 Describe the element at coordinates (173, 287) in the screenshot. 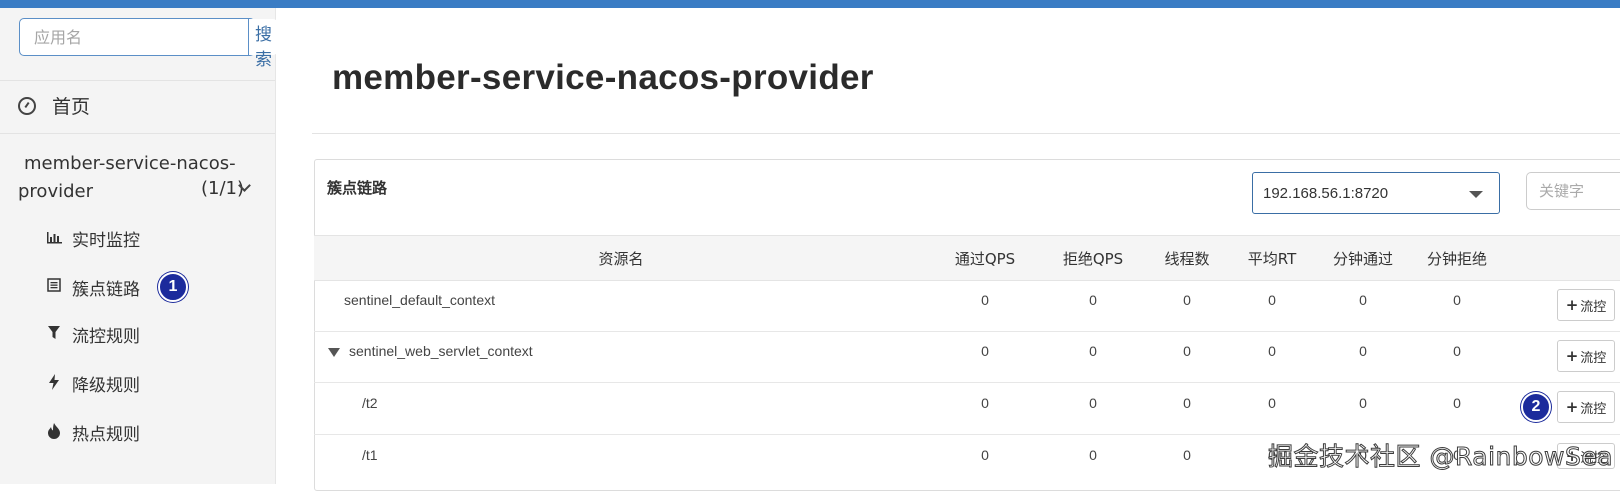

I see `annotation-badge-1: 1` at that location.